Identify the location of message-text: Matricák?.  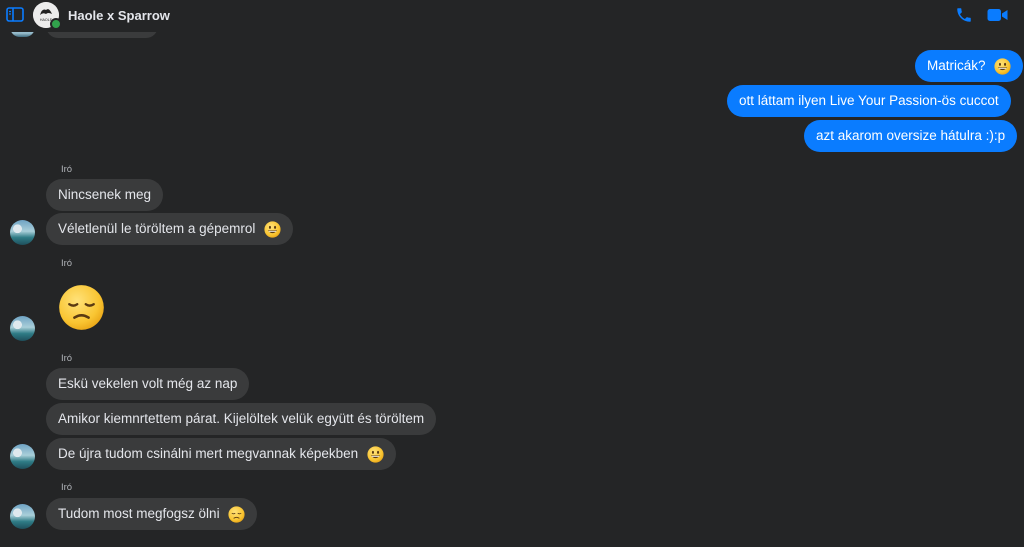
(958, 65).